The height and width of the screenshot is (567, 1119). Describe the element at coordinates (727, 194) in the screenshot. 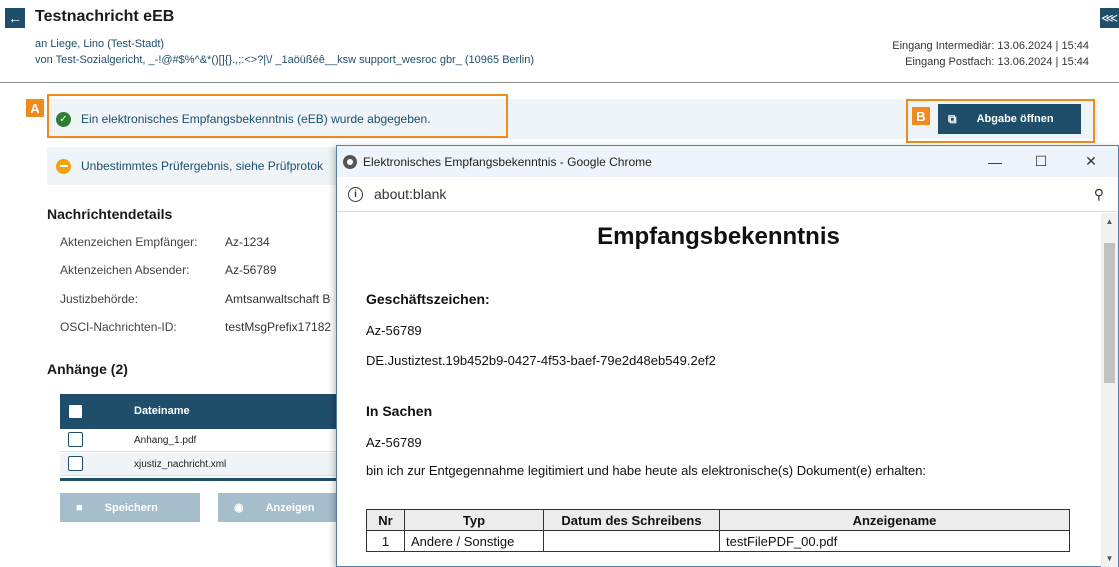

I see `address-bar: i about:blank ⚲` at that location.